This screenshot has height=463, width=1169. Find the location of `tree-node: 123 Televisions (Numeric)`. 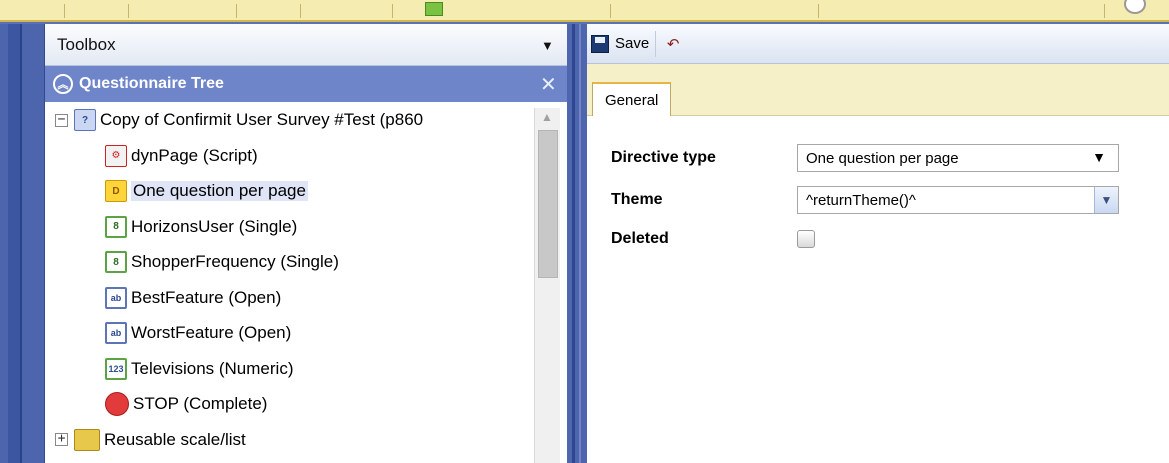

tree-node: 123 Televisions (Numeric) is located at coordinates (199, 369).